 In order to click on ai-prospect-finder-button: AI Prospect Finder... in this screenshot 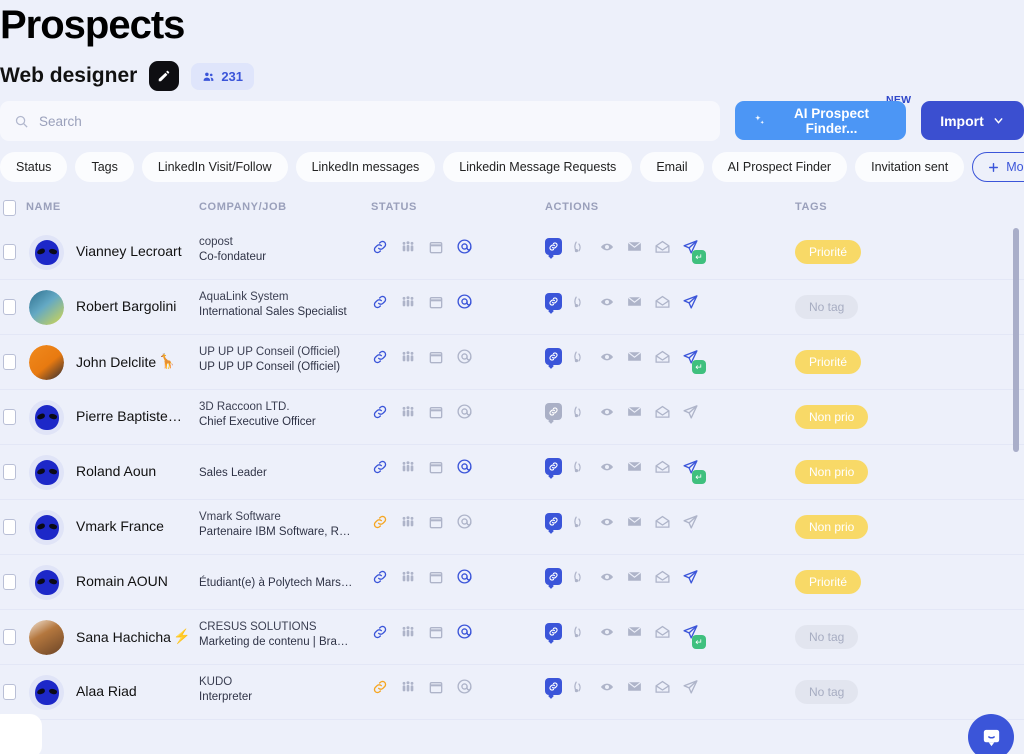, I will do `click(820, 120)`.